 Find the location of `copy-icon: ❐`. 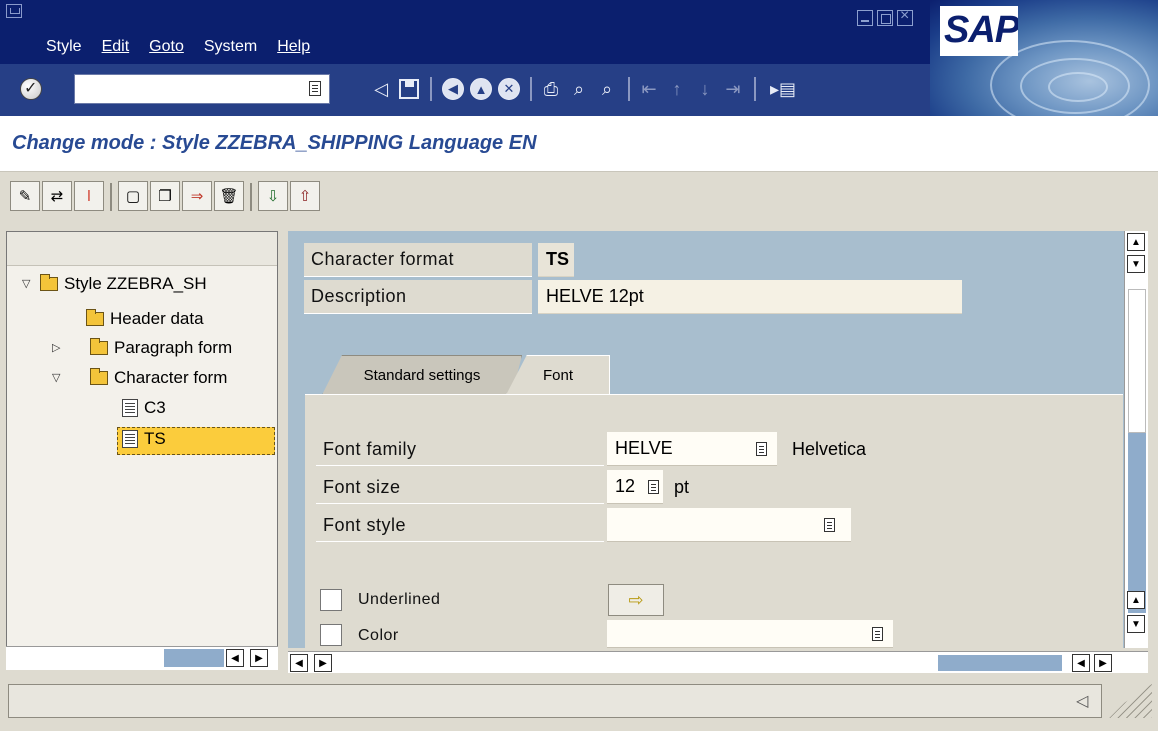

copy-icon: ❐ is located at coordinates (165, 196).